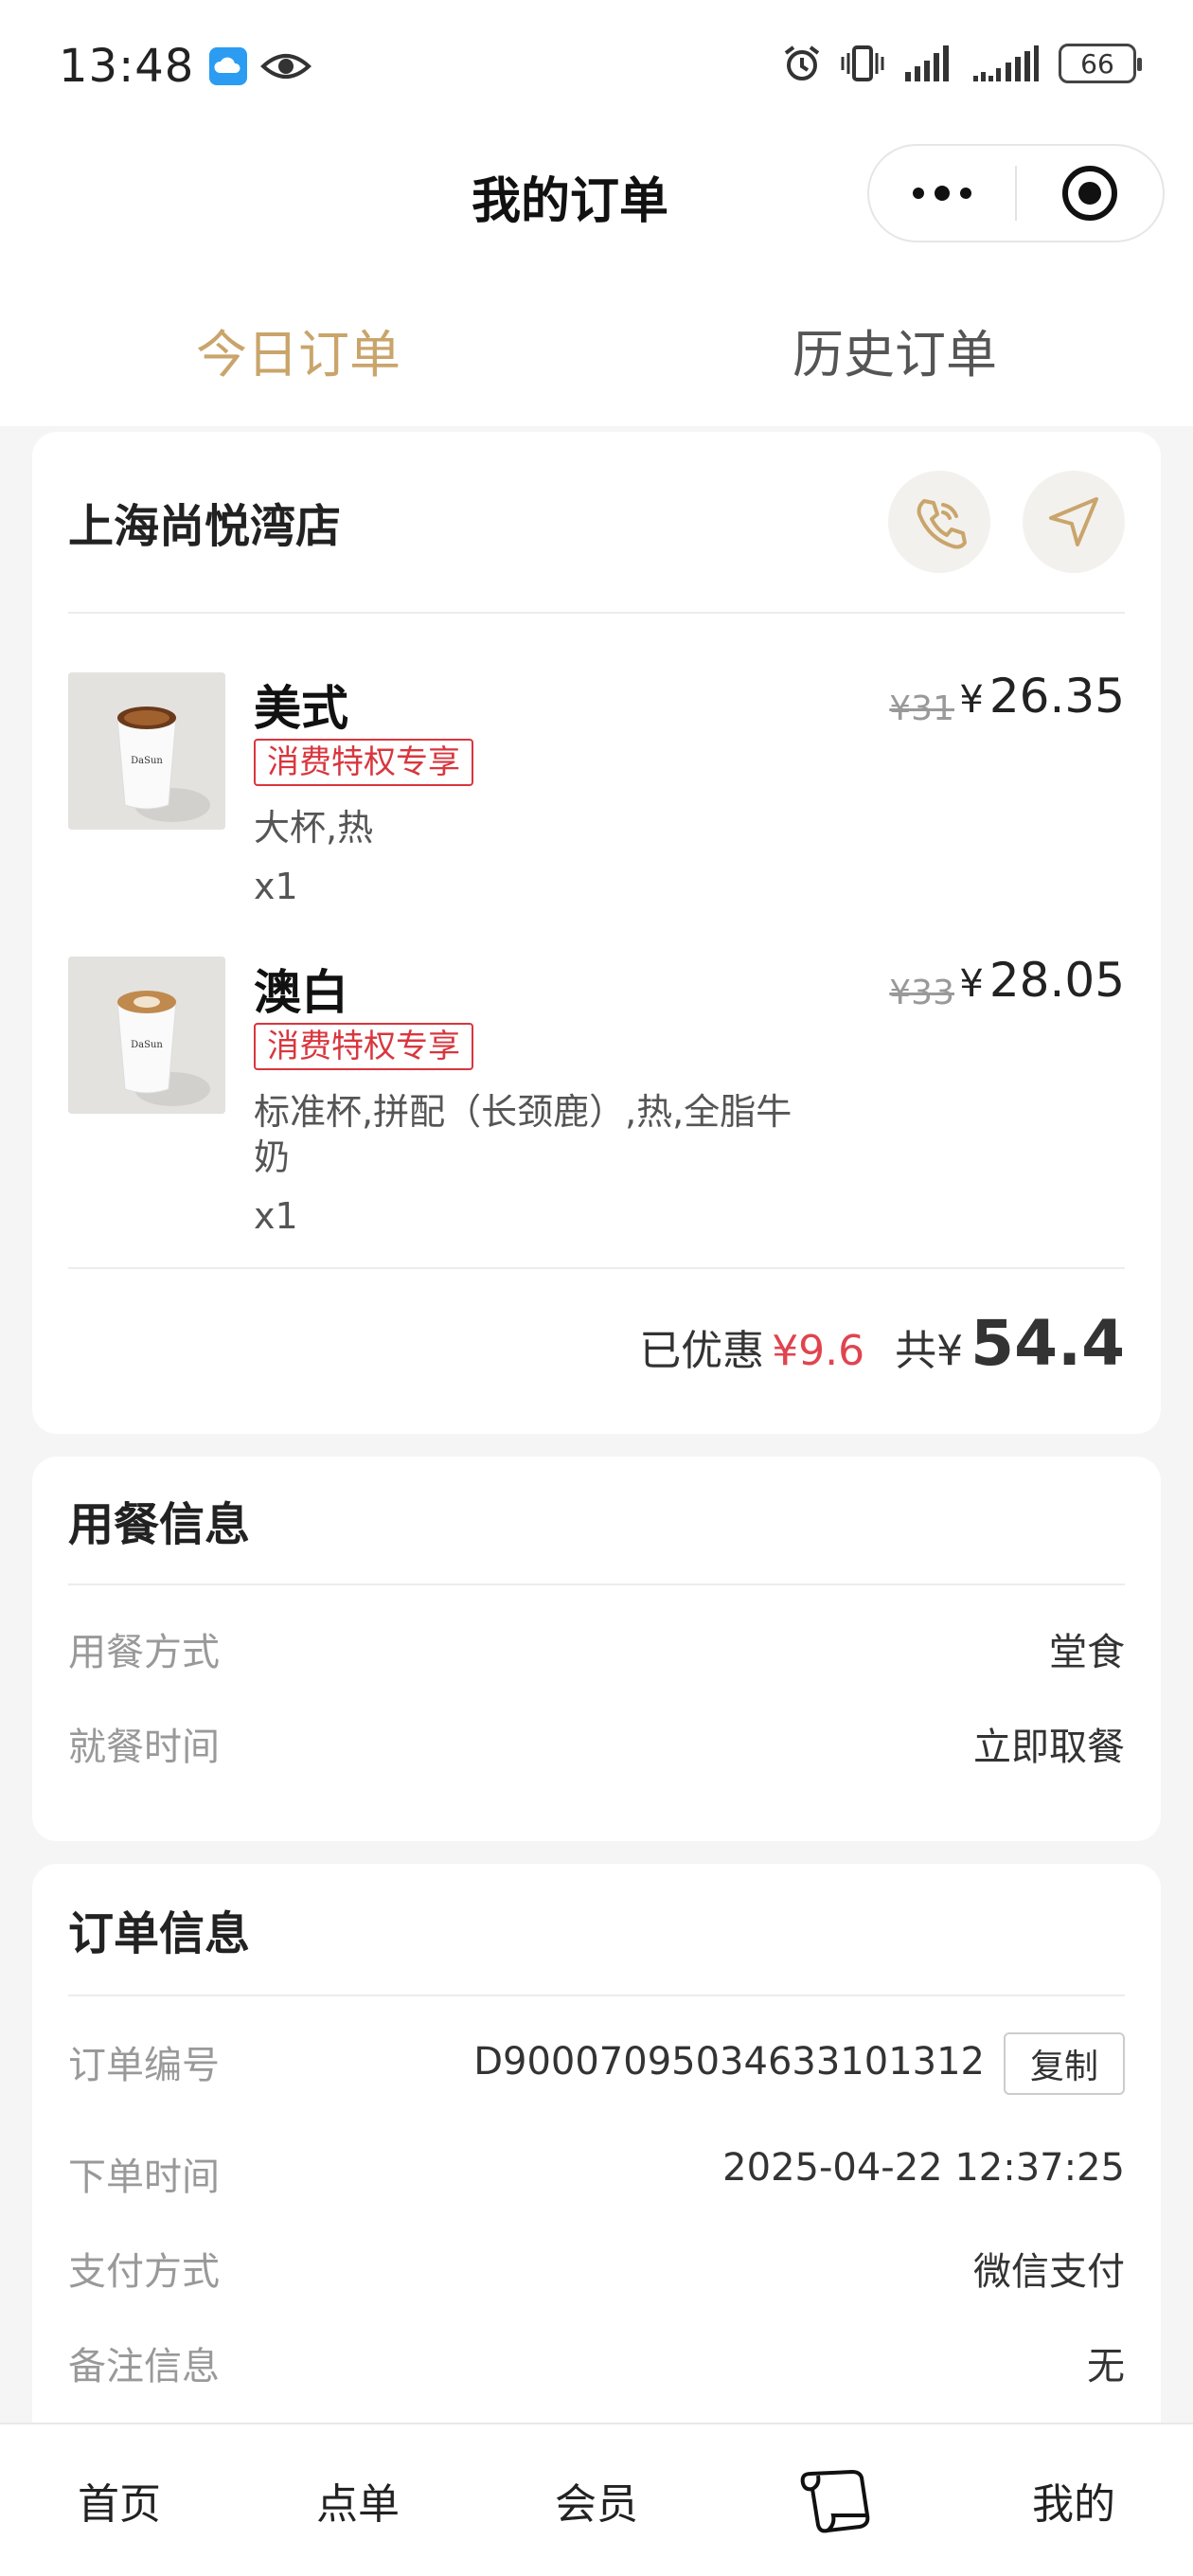 The width and height of the screenshot is (1193, 2576). I want to click on original-price: ¥33, so click(921, 993).